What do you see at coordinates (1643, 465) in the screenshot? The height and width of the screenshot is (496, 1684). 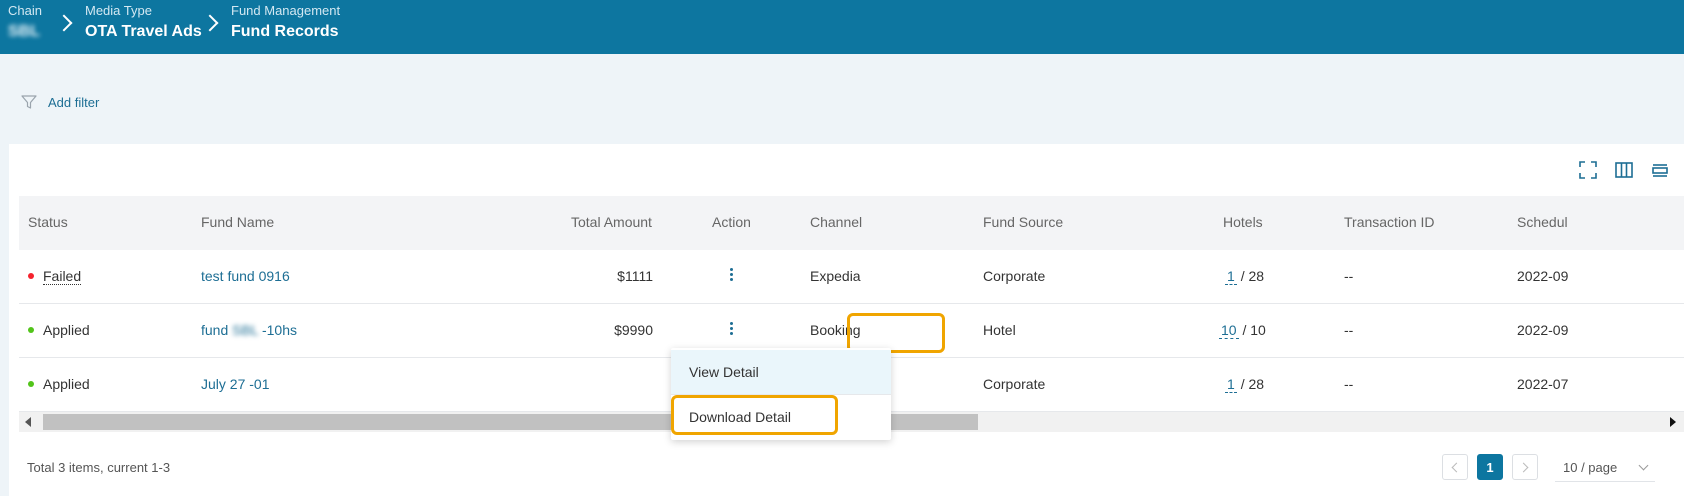 I see `chevron-down-icon` at bounding box center [1643, 465].